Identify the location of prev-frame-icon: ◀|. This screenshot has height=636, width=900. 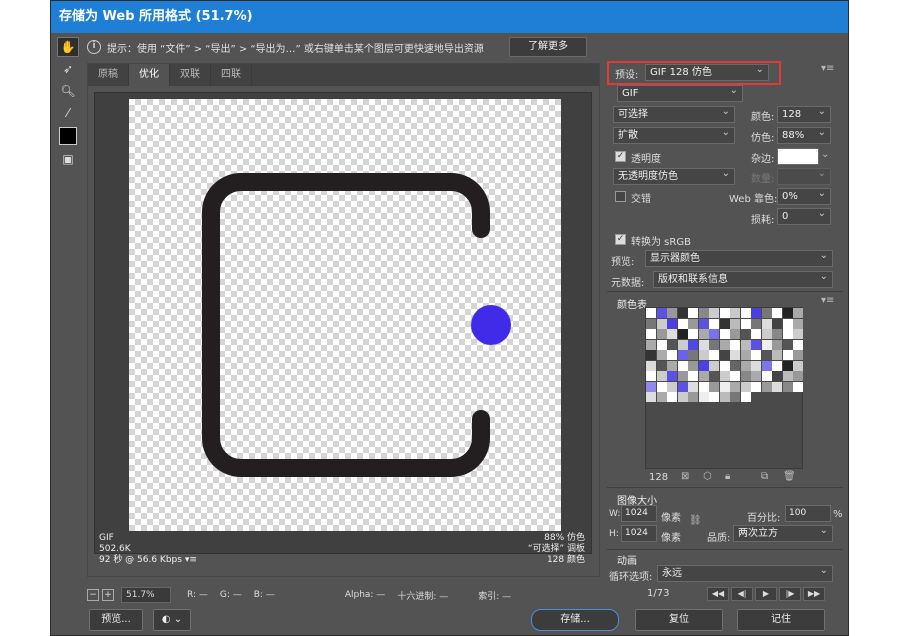
(742, 594).